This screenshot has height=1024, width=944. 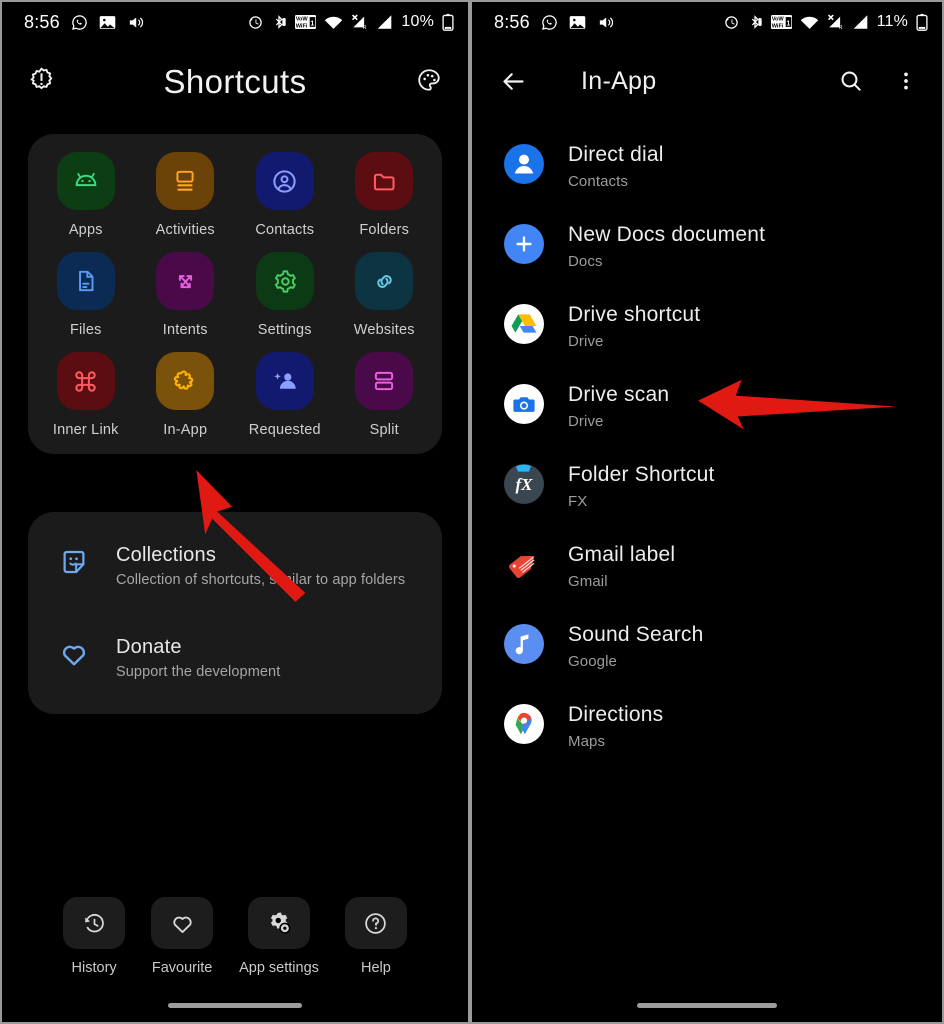 I want to click on websites-tile, so click(x=384, y=281).